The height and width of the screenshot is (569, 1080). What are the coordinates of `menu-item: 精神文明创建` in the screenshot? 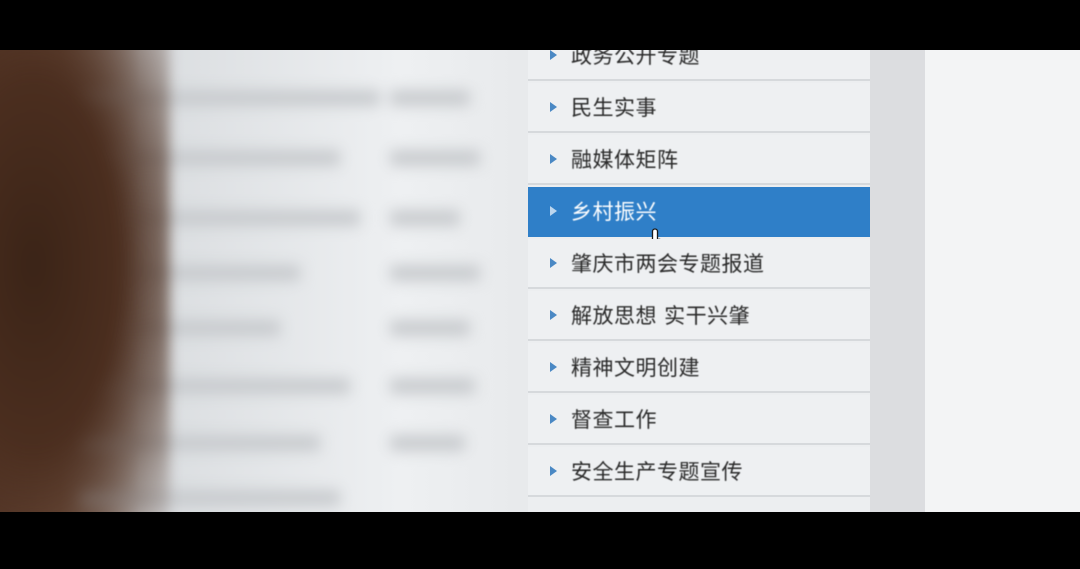 It's located at (699, 368).